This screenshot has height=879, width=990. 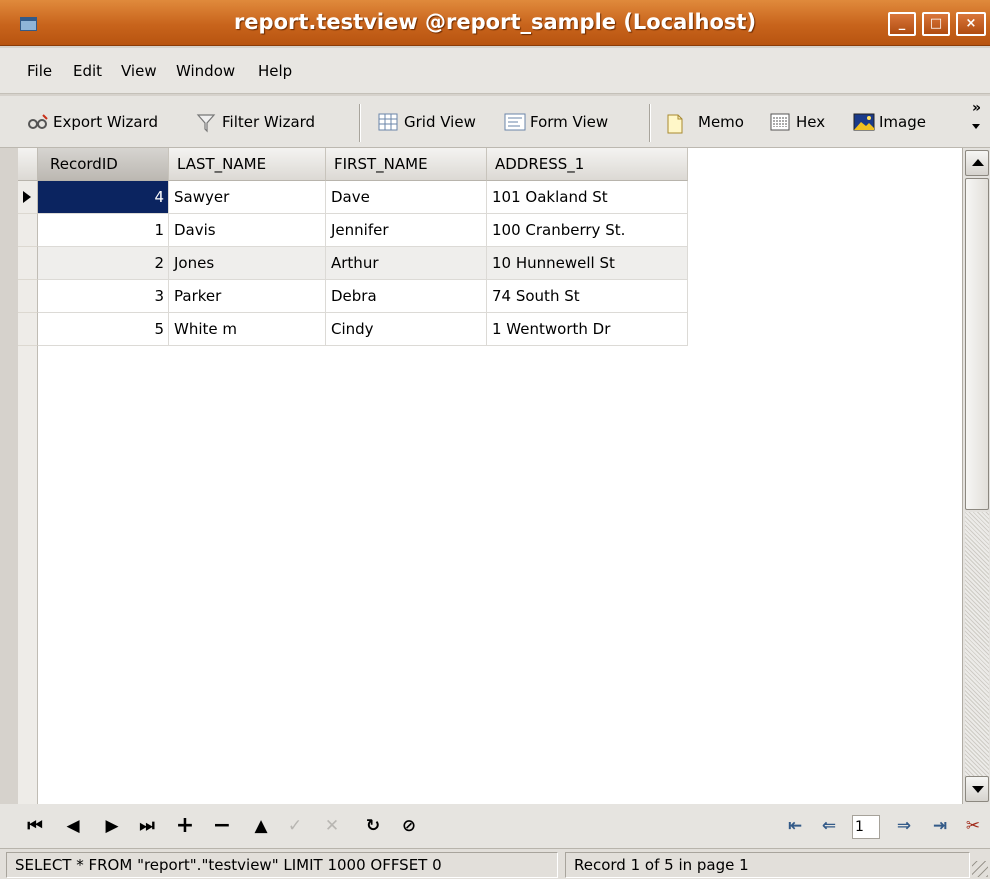 What do you see at coordinates (103, 296) in the screenshot?
I see `cell-recordid: 3` at bounding box center [103, 296].